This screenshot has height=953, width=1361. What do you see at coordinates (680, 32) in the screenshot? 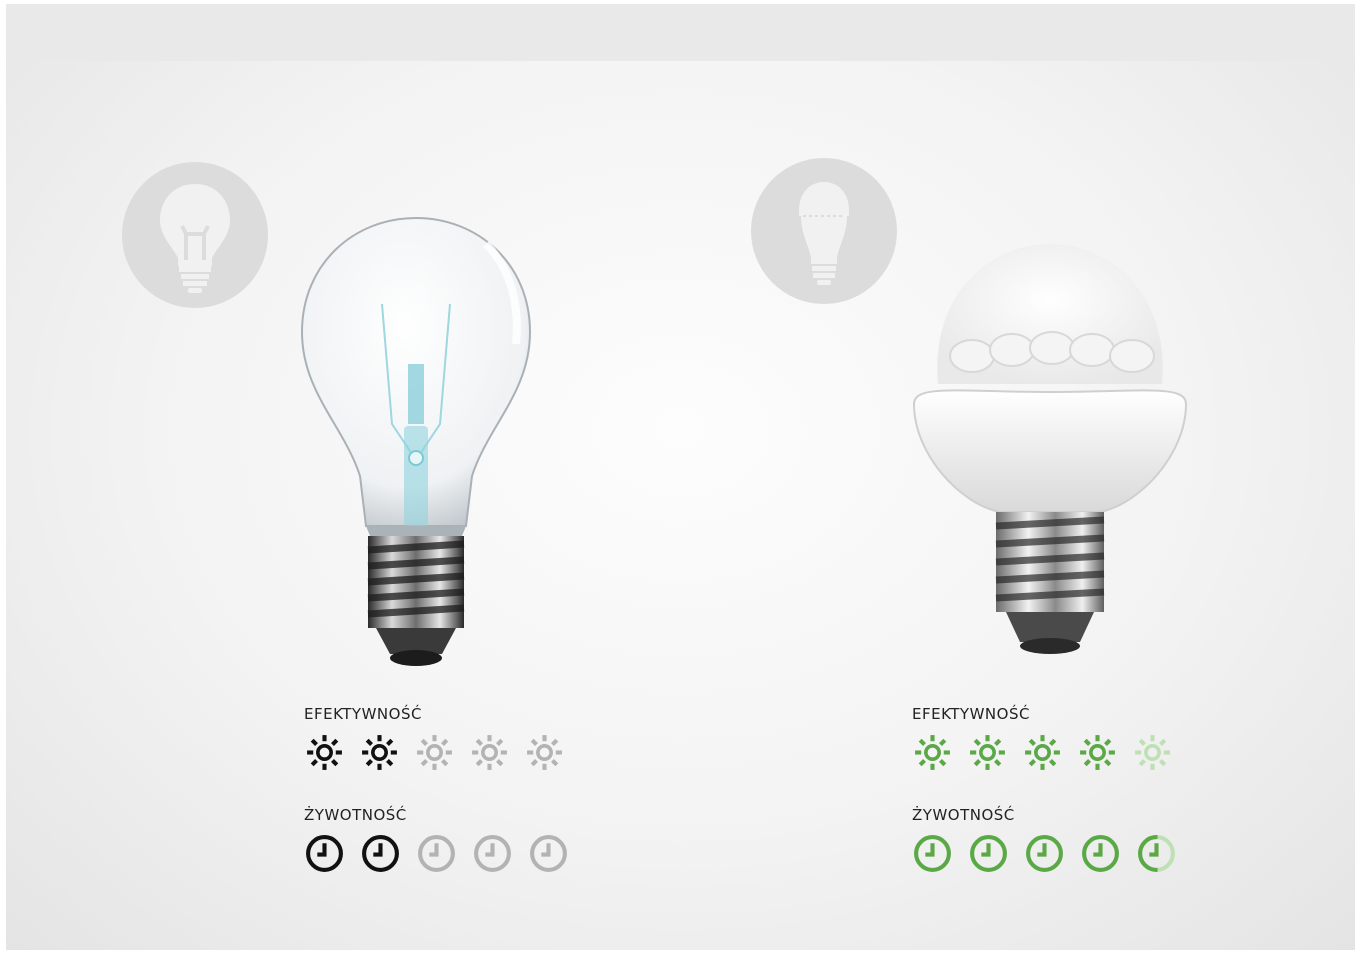
I see `top-band` at bounding box center [680, 32].